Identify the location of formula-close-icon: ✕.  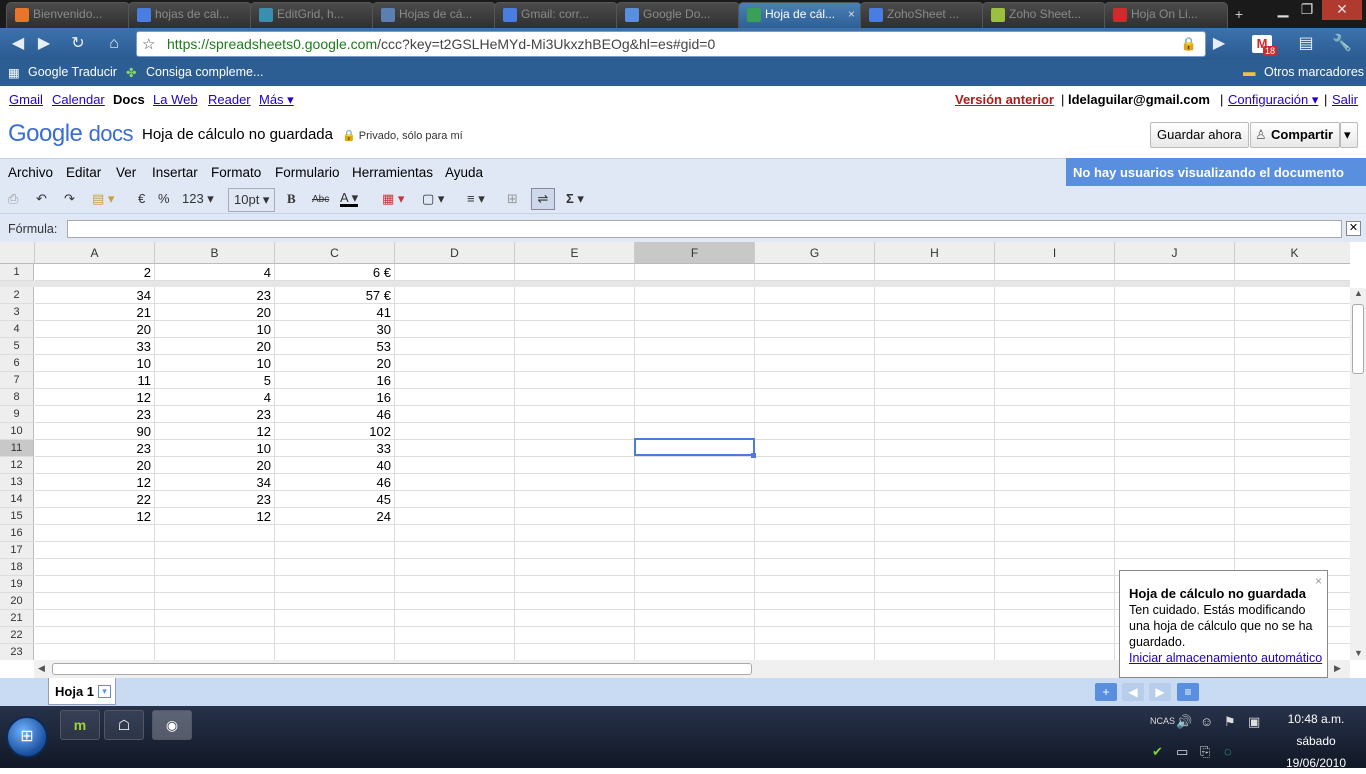
(1353, 228).